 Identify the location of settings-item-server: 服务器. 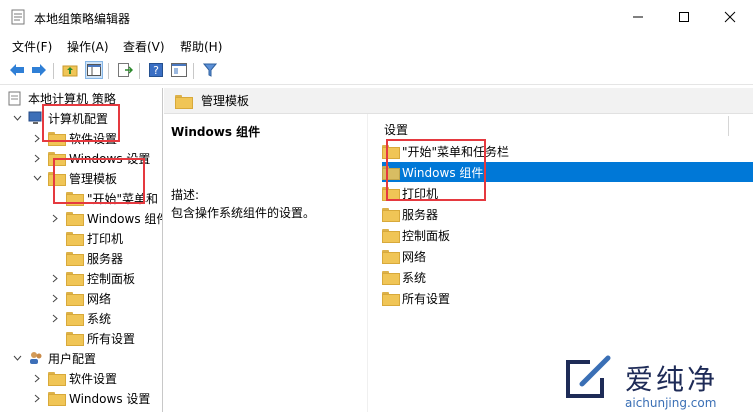
(410, 214).